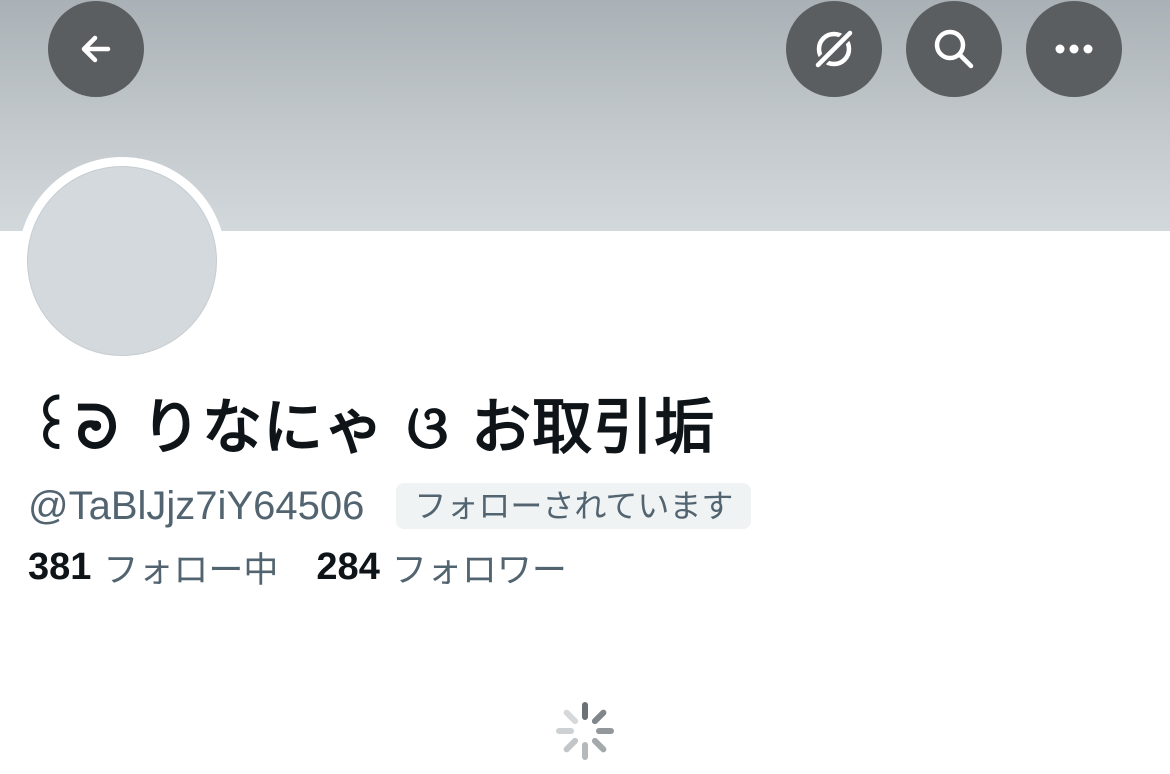 The height and width of the screenshot is (774, 1170). I want to click on search-button, so click(954, 49).